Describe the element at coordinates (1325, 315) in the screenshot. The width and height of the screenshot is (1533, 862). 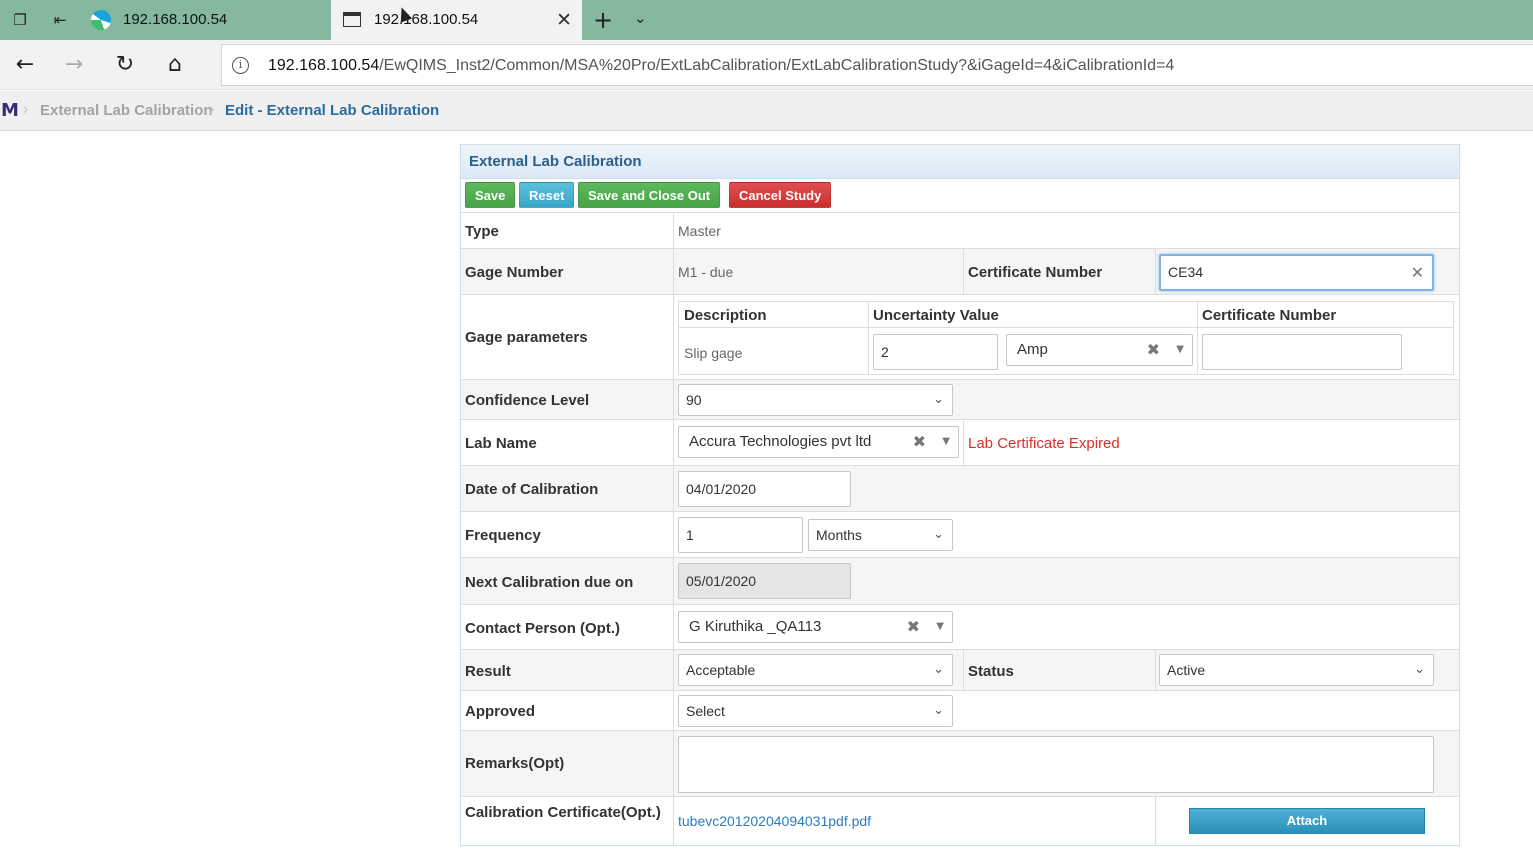
I see `column-header-certificate: Certificate Number` at that location.